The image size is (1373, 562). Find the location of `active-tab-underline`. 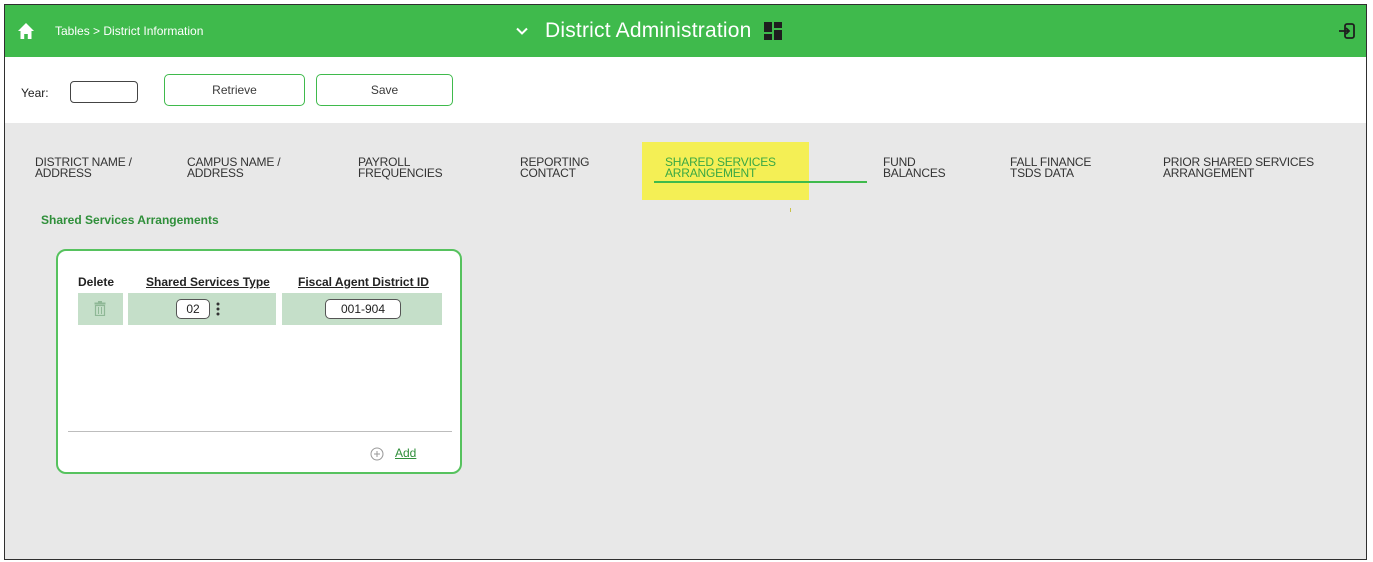

active-tab-underline is located at coordinates (760, 182).